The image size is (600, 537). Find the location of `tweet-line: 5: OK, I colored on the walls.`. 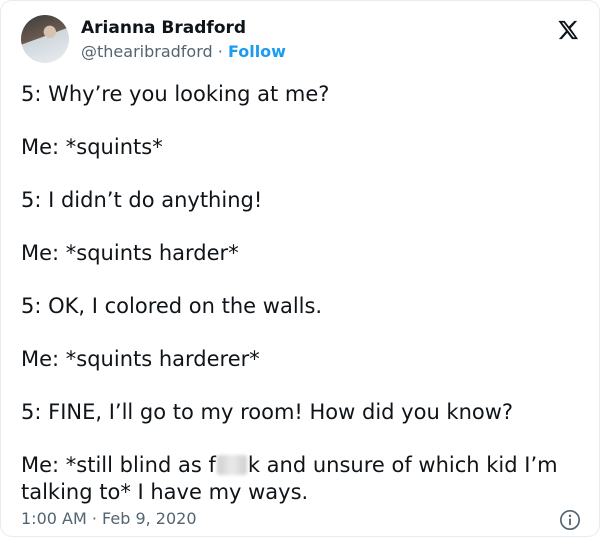

tweet-line: 5: OK, I colored on the walls. is located at coordinates (172, 306).